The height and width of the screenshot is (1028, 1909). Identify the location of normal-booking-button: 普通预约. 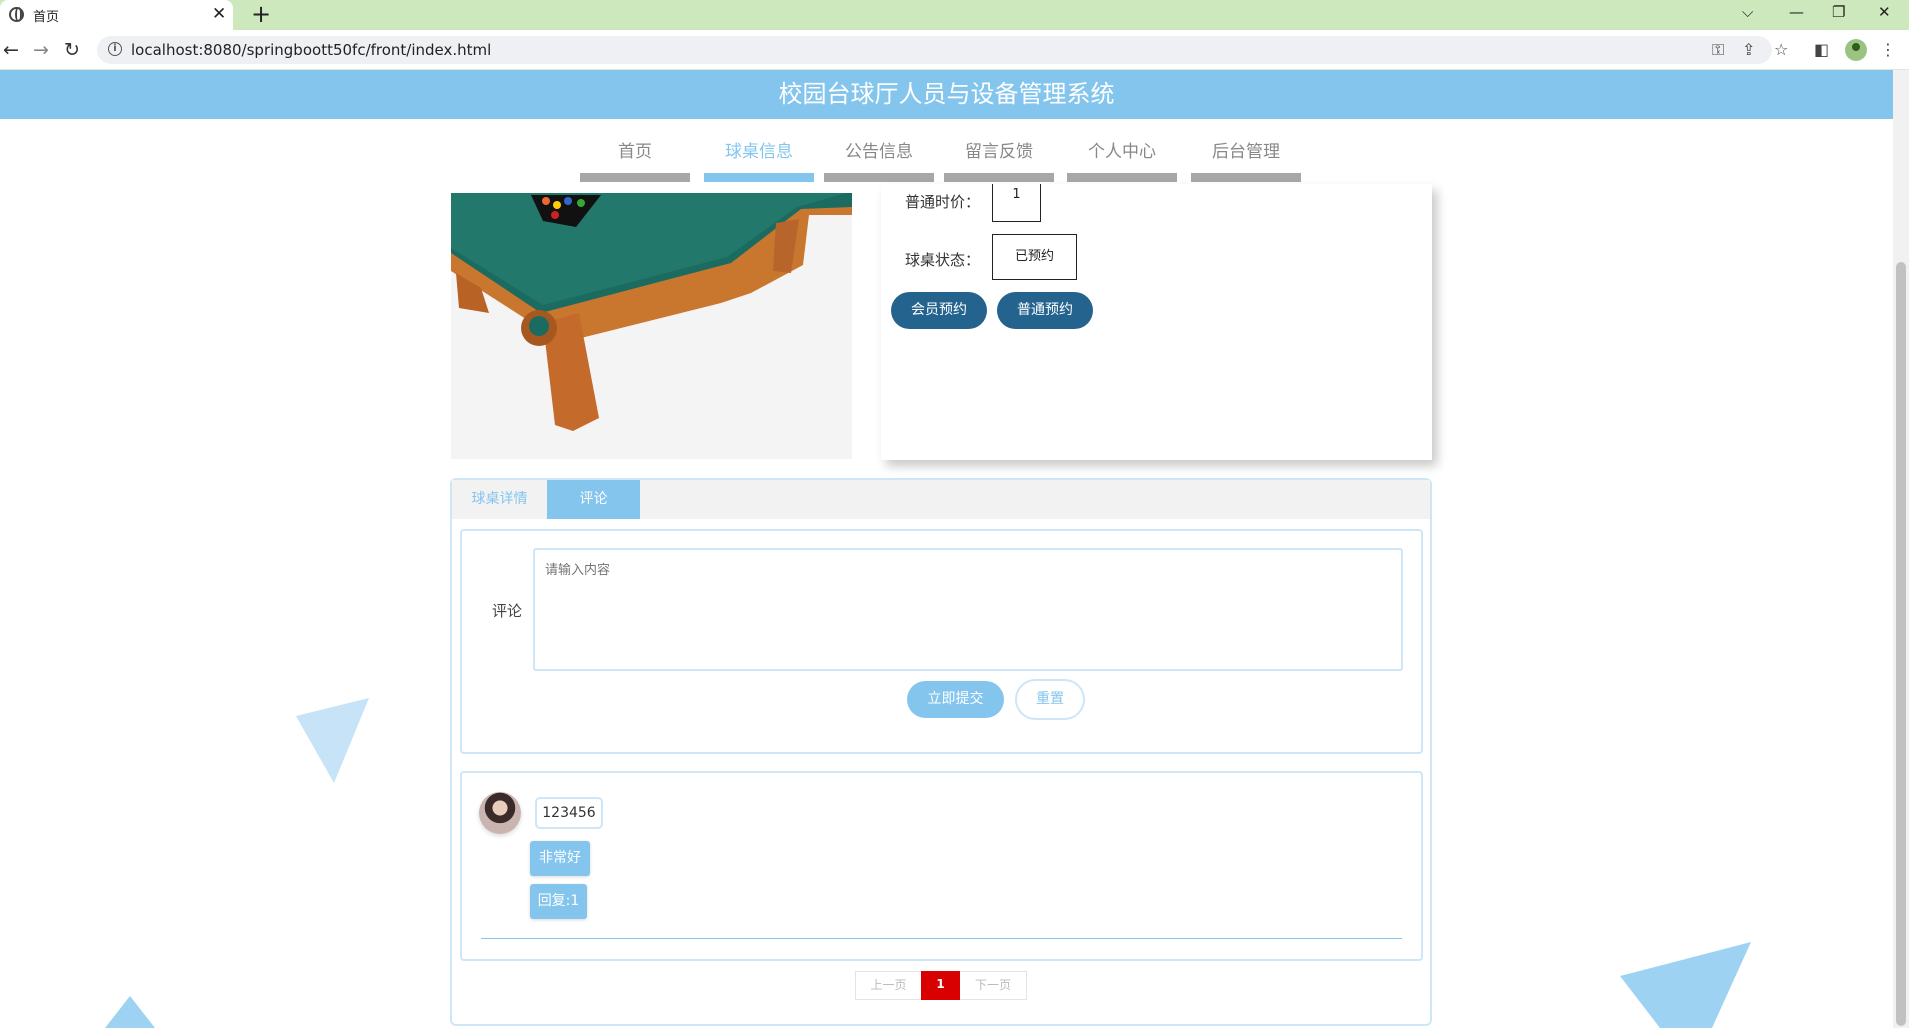
(1045, 310).